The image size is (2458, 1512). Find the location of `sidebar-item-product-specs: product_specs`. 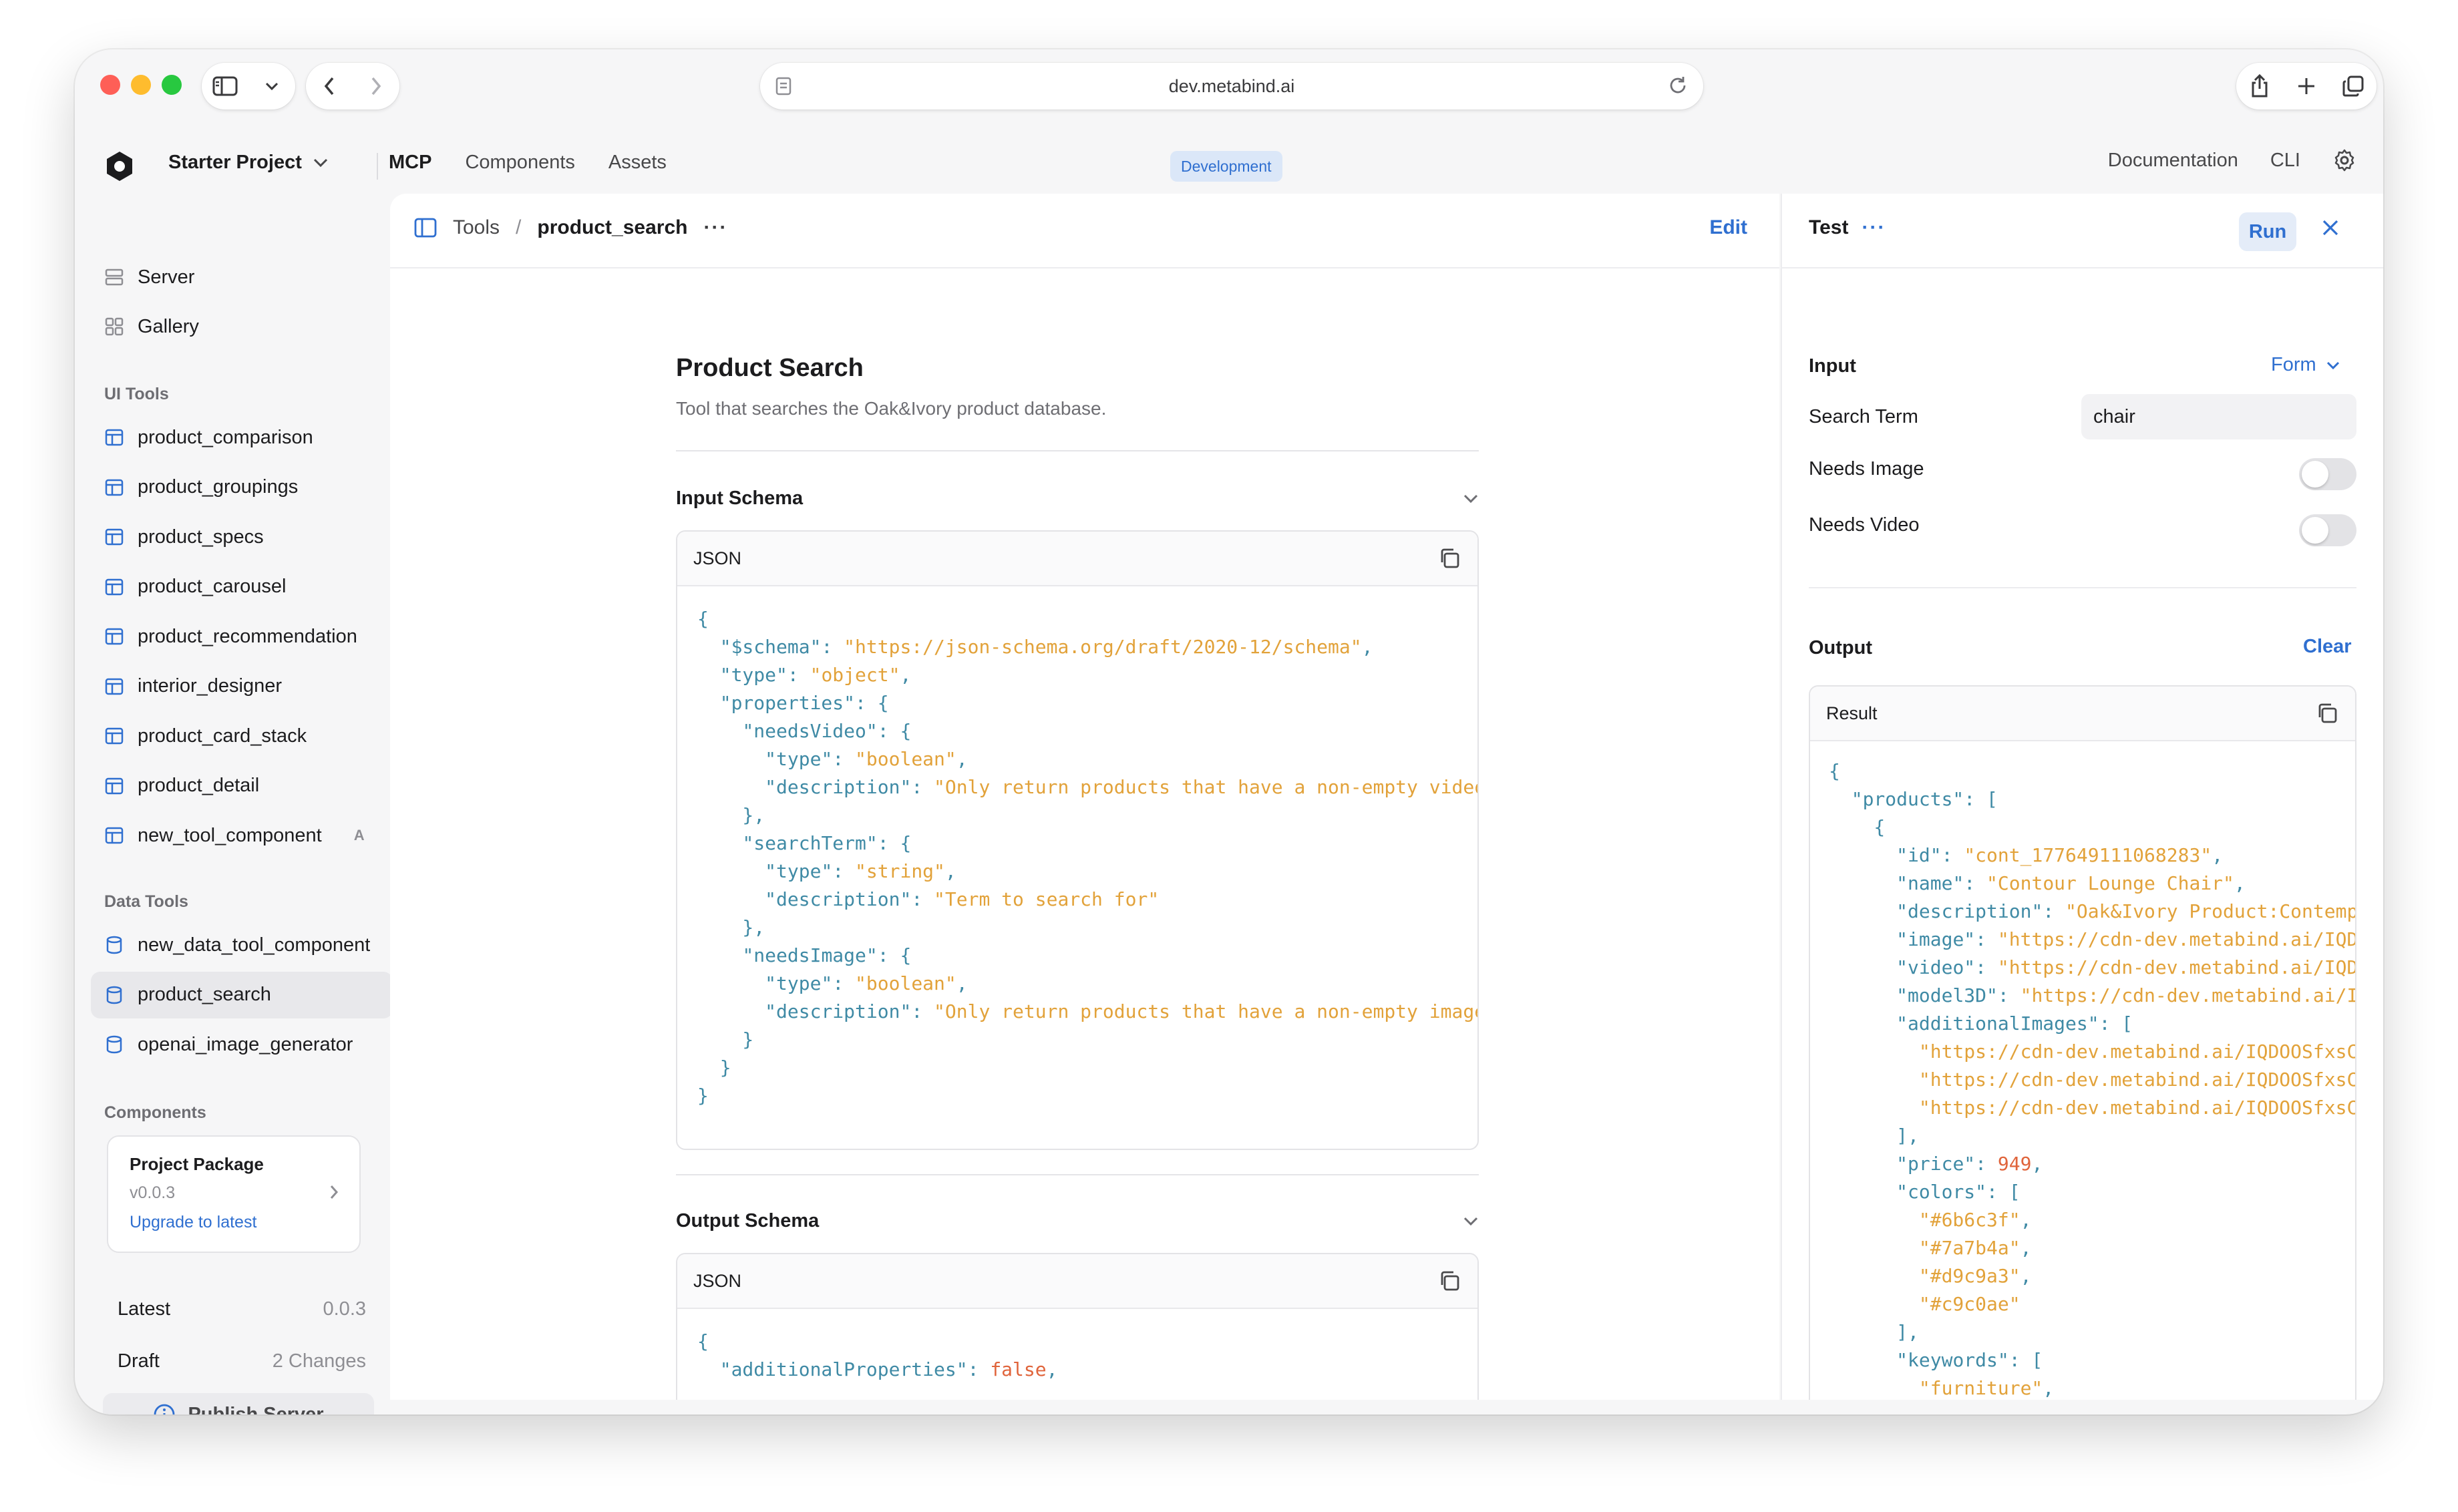

sidebar-item-product-specs: product_specs is located at coordinates (242, 537).